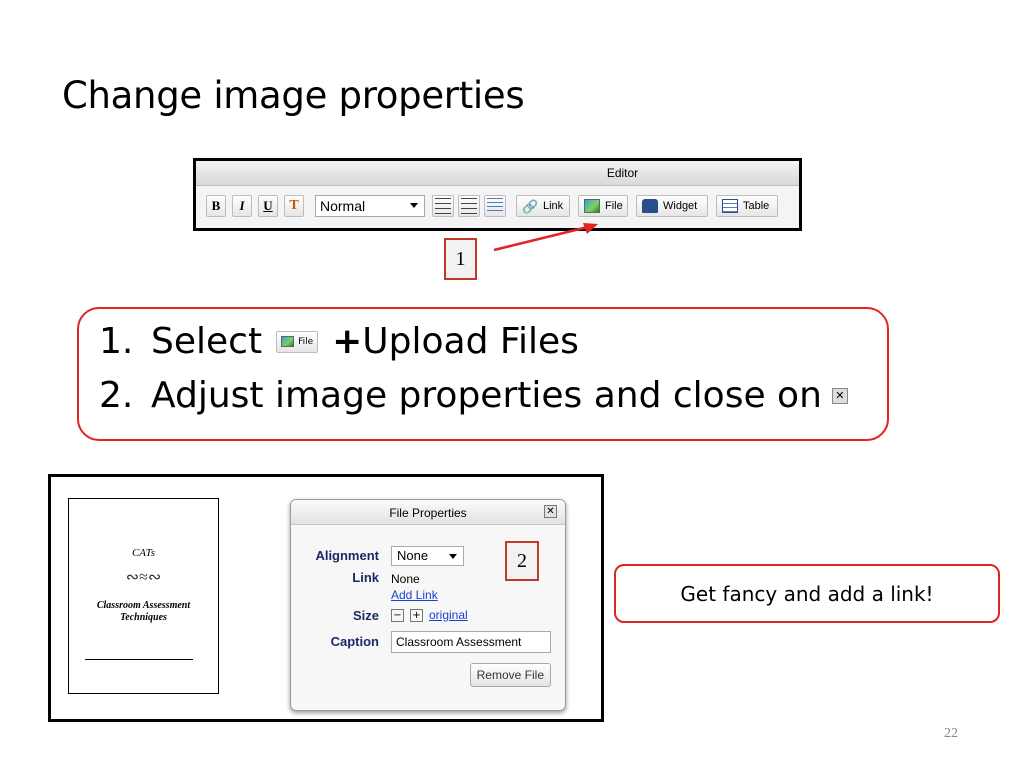 The image size is (1024, 768). I want to click on numbered-list-icon, so click(443, 206).